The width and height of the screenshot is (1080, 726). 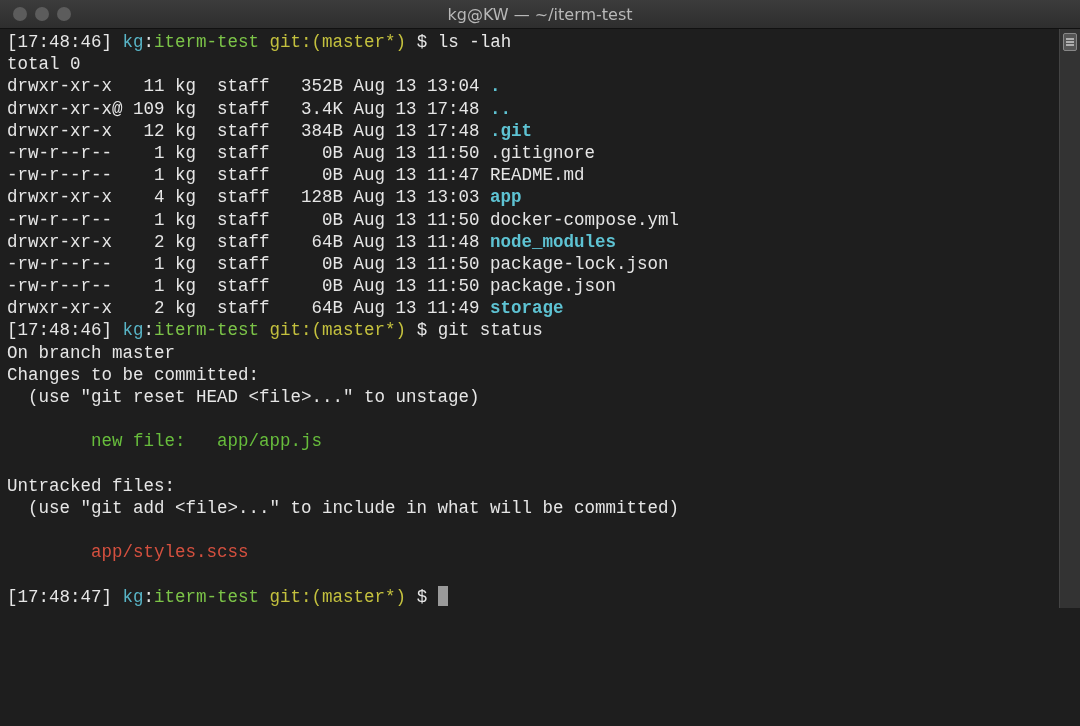 What do you see at coordinates (91, 485) in the screenshot?
I see `terminal-text: Untracked files:` at bounding box center [91, 485].